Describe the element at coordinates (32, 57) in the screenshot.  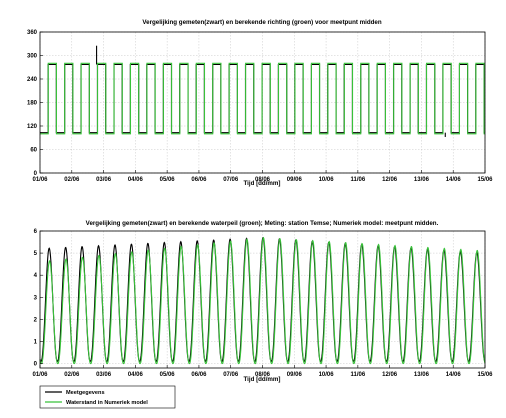
I see `y-tick-label: 300` at that location.